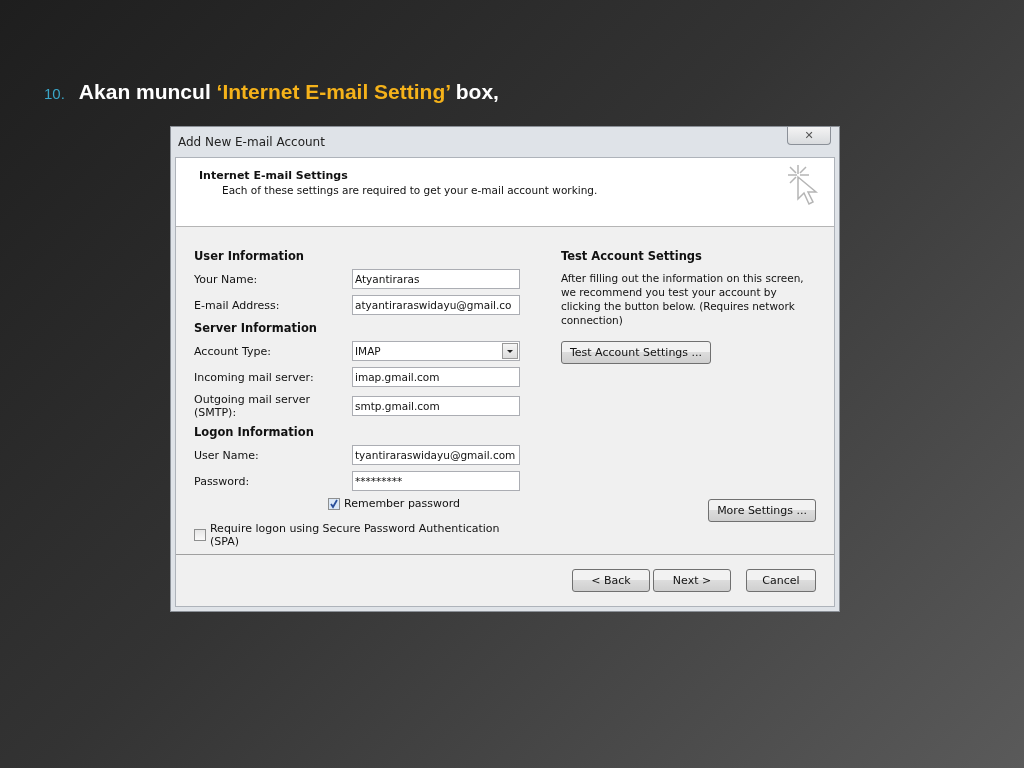 Image resolution: width=1024 pixels, height=768 pixels. What do you see at coordinates (273, 175) in the screenshot?
I see `header-title: Internet E-mail Settings` at bounding box center [273, 175].